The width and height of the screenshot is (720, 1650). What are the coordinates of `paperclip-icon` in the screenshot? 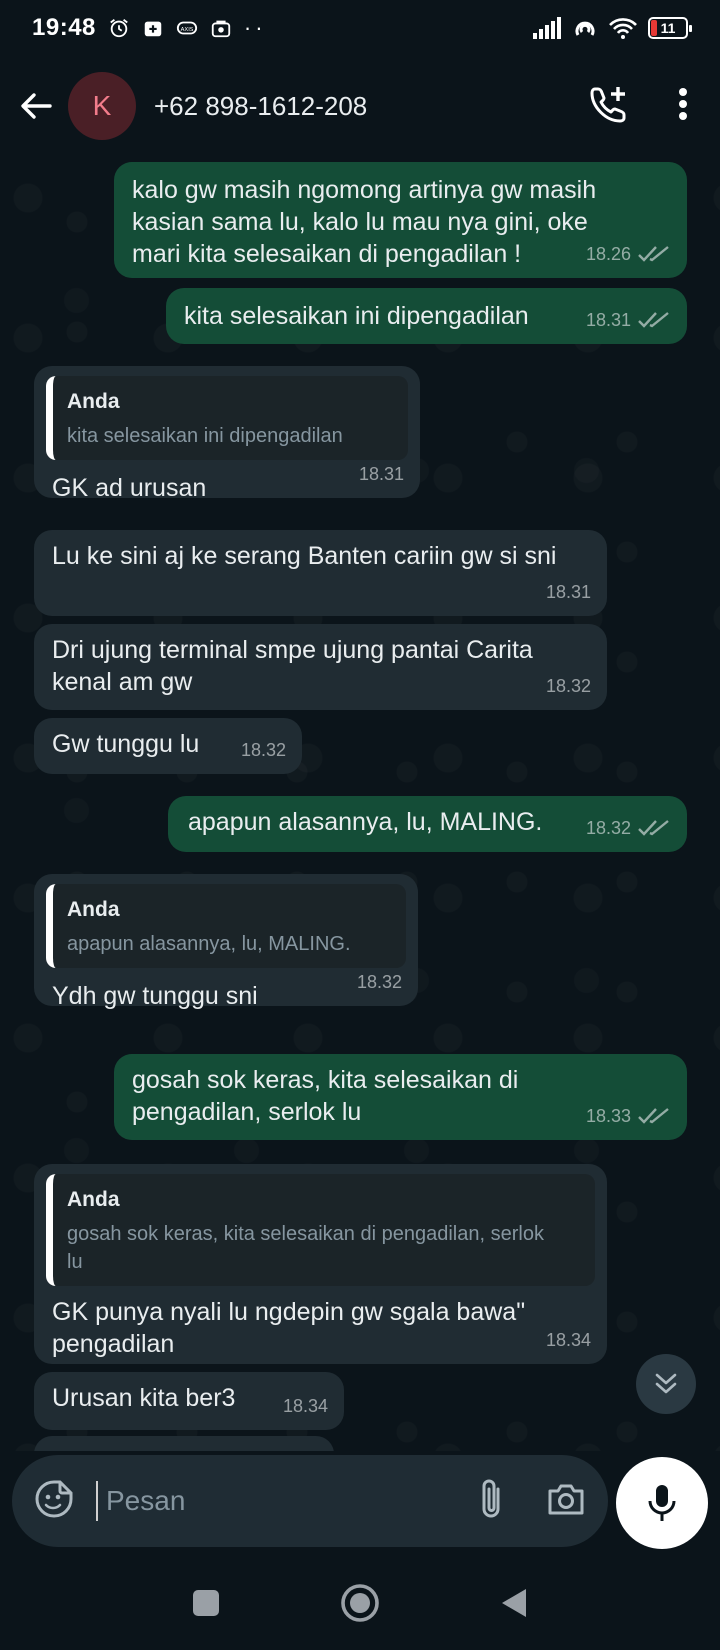 It's located at (491, 1498).